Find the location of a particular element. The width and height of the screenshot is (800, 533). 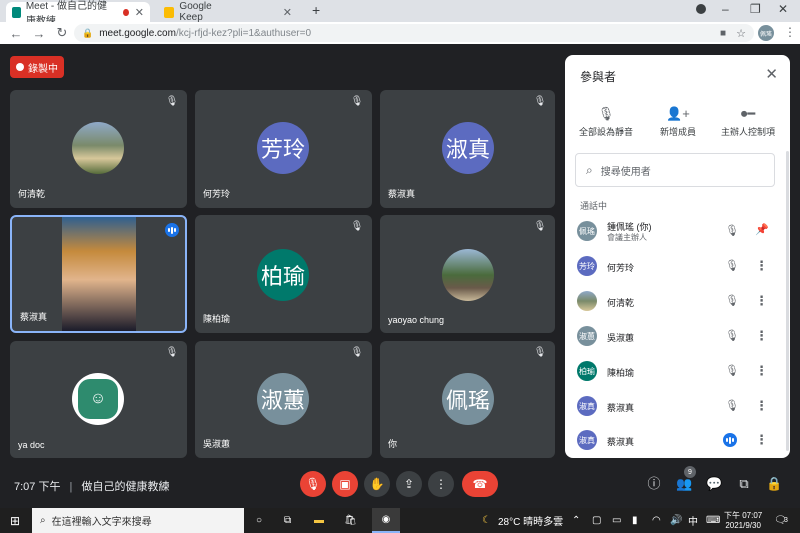

participant-row: 何清乾 🎙 ⋮ is located at coordinates (677, 301).